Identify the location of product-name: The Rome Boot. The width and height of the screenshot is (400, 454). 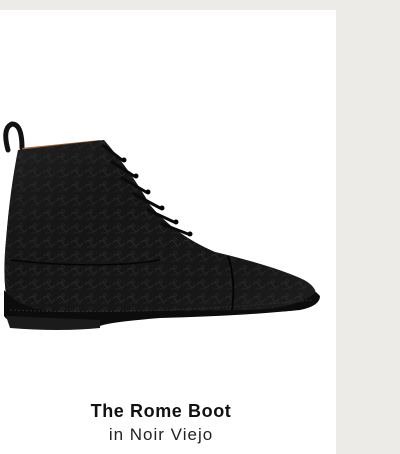
(161, 411).